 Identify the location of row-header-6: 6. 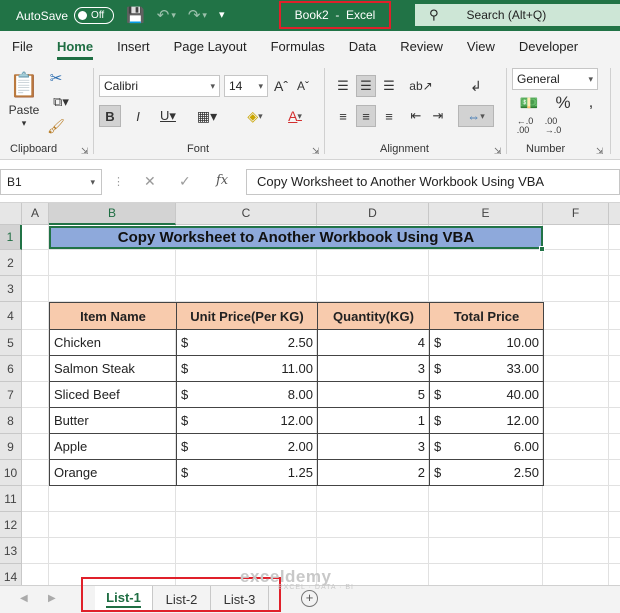
(11, 369).